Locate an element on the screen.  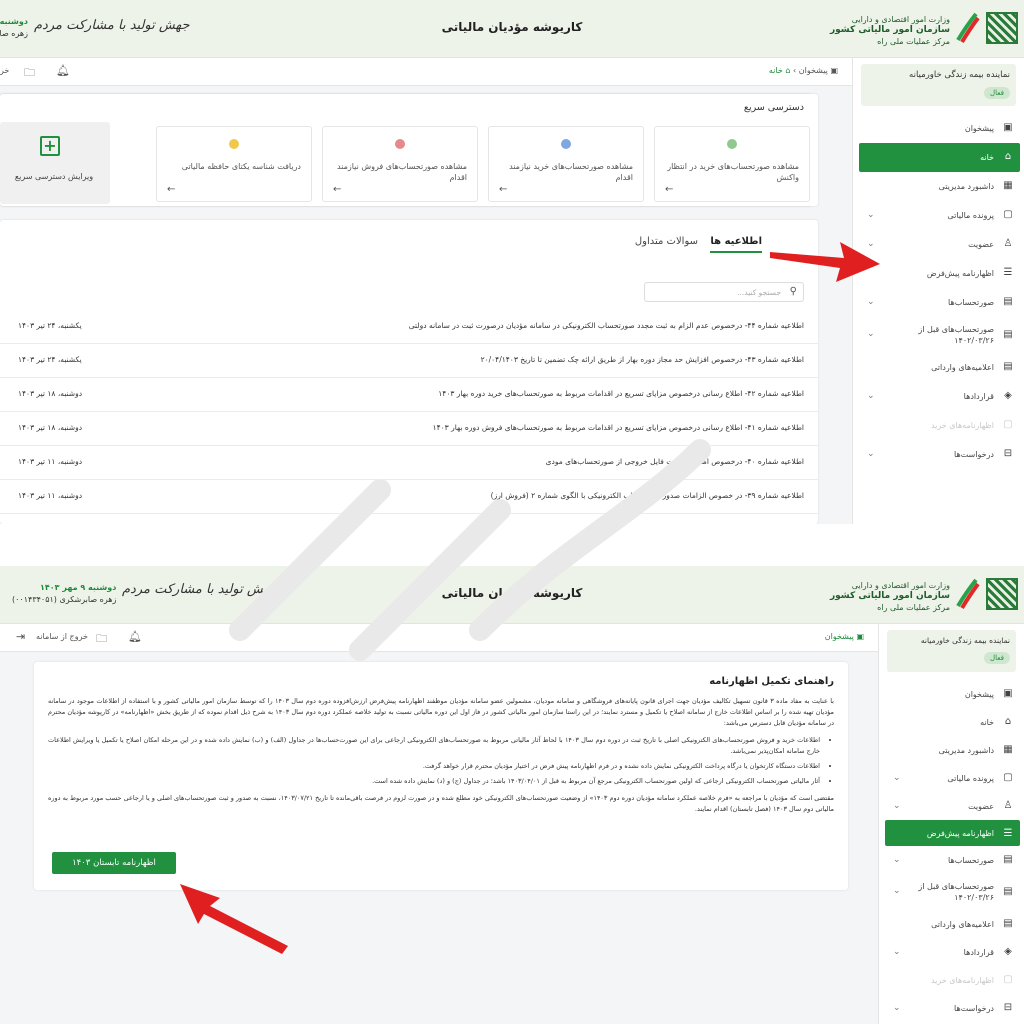
quick-tile-label: دریافت شناسه یکتای حافظه مالیاتی is located at coordinates (241, 166).